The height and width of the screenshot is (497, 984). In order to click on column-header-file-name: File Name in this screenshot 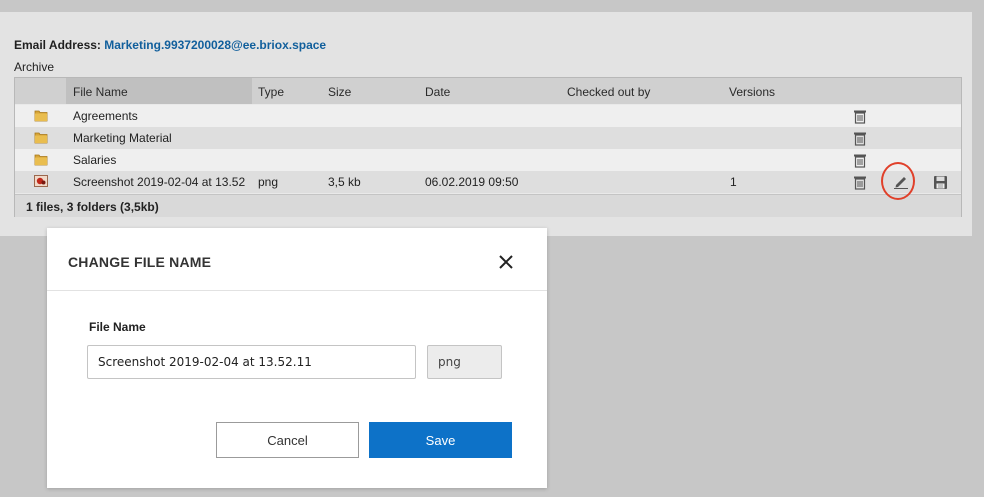, I will do `click(100, 92)`.